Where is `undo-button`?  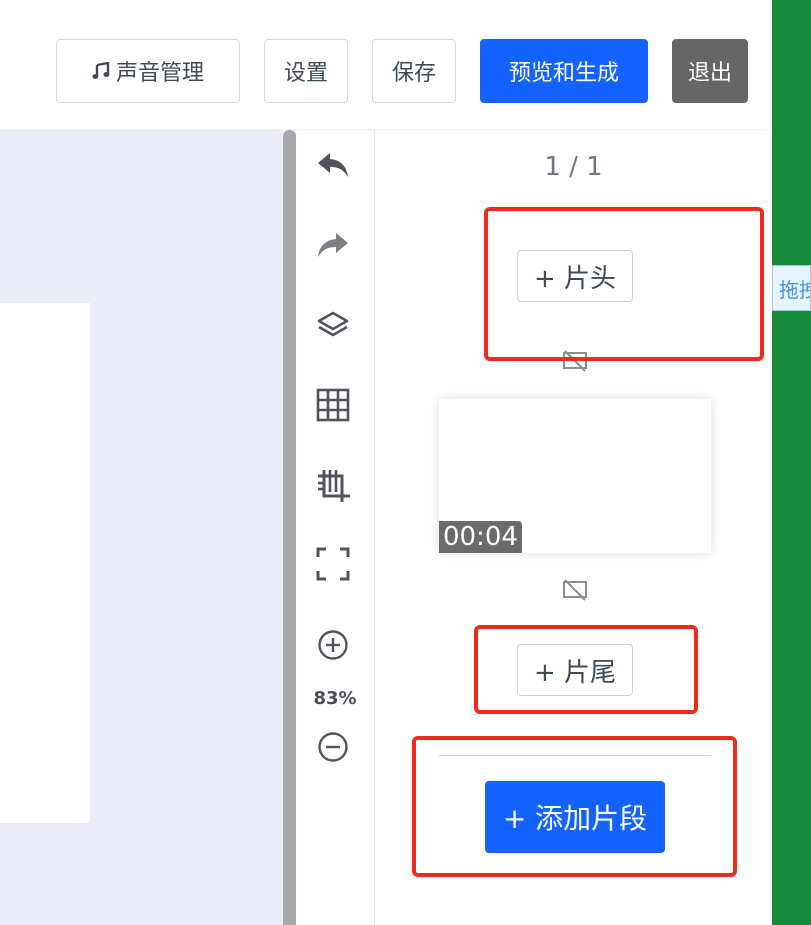 undo-button is located at coordinates (333, 165).